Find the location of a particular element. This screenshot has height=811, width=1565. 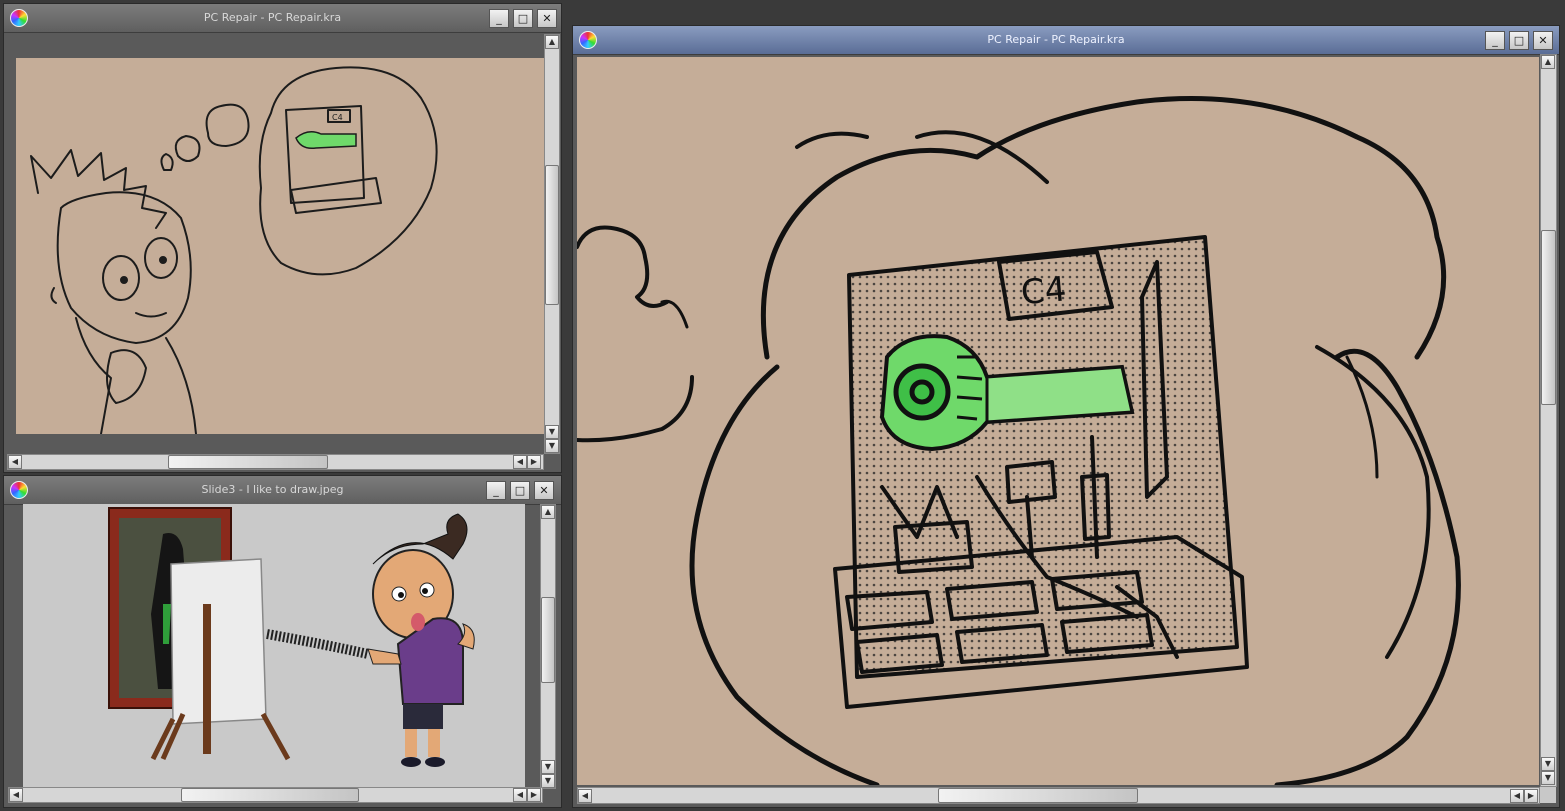

image-canvas is located at coordinates (274, 646).